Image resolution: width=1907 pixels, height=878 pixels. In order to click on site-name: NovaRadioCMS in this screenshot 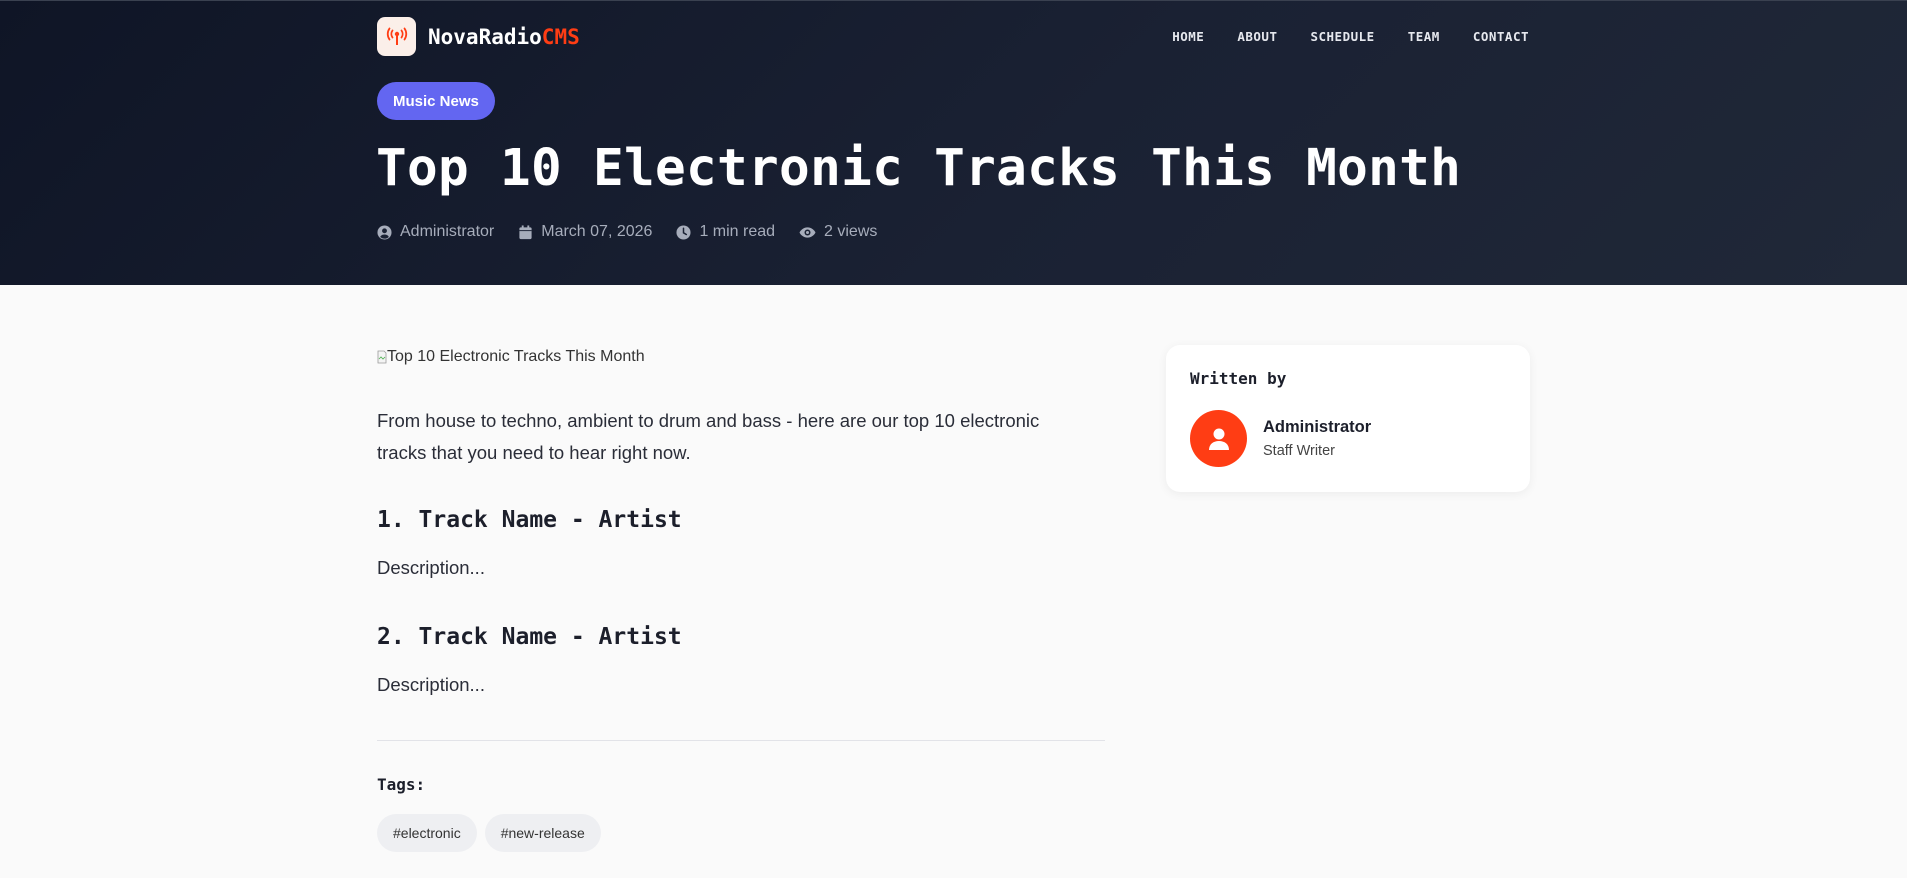, I will do `click(504, 37)`.